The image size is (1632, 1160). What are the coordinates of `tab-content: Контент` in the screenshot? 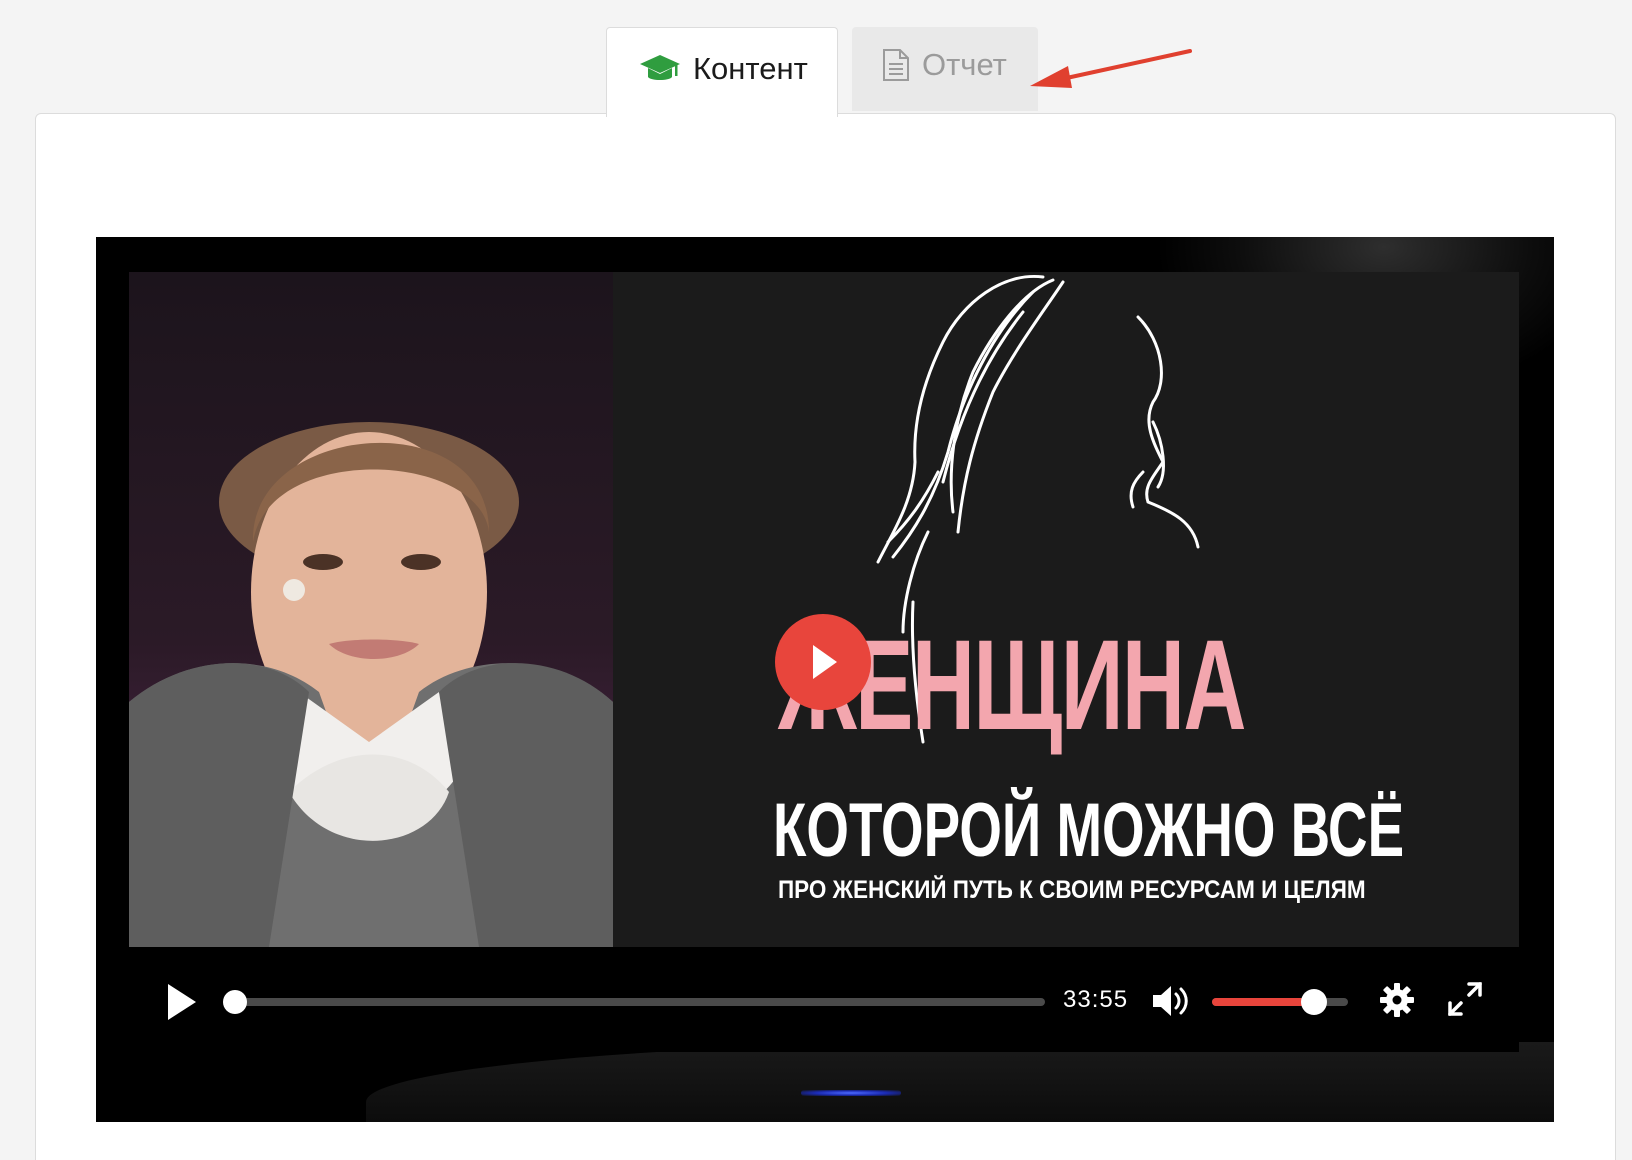 It's located at (722, 72).